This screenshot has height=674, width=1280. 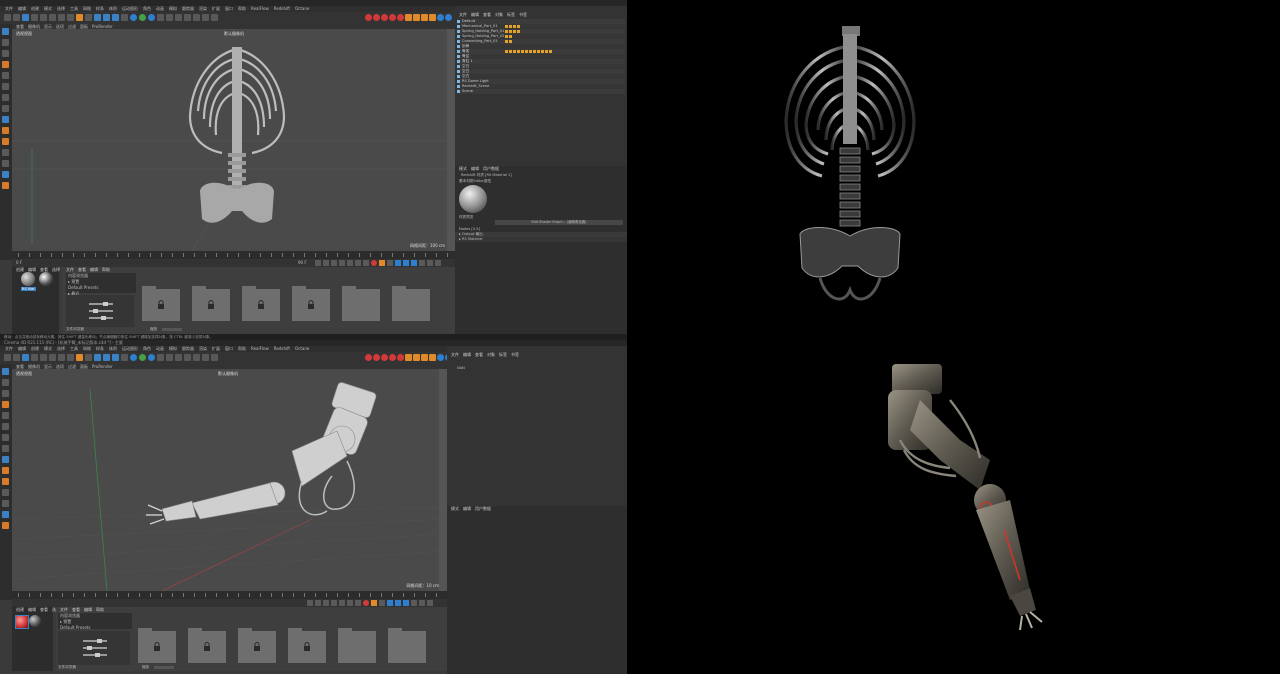 I want to click on menu-item-8: 体积, so click(x=113, y=348).